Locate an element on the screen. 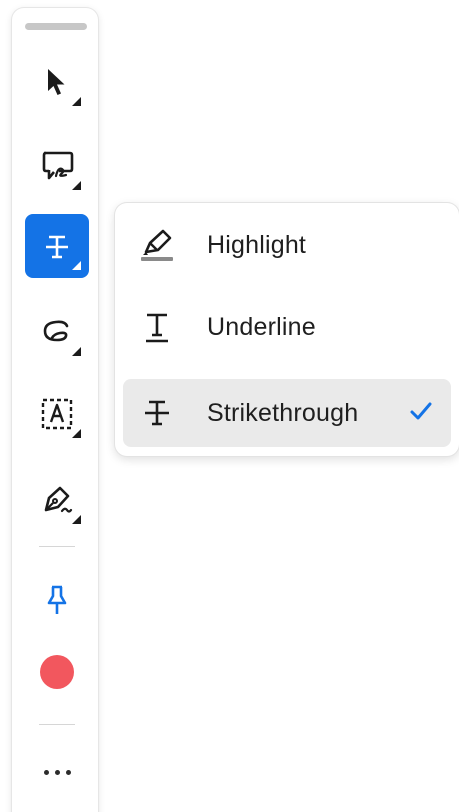 This screenshot has height=812, width=459. more-tools-button is located at coordinates (57, 772).